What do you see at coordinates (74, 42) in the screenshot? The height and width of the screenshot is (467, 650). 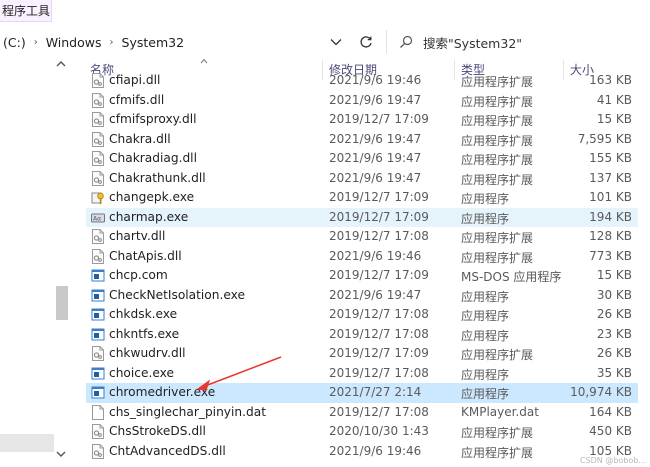 I see `breadcrumb-windows: Windows` at bounding box center [74, 42].